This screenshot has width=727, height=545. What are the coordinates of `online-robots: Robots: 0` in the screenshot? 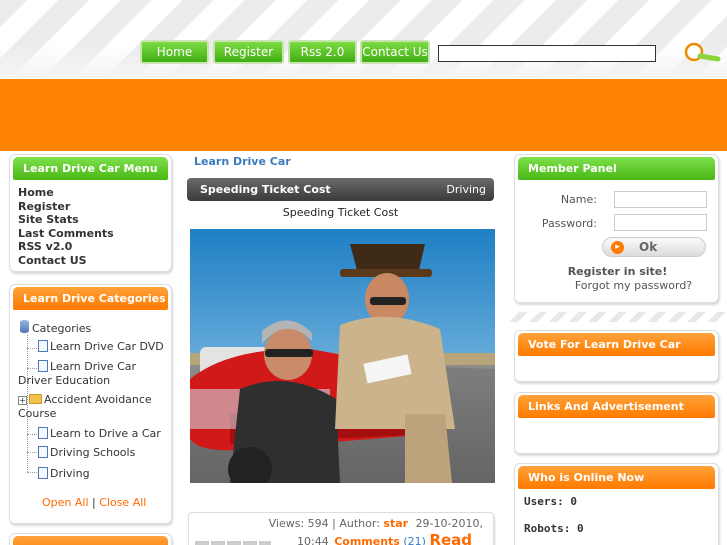 It's located at (554, 528).